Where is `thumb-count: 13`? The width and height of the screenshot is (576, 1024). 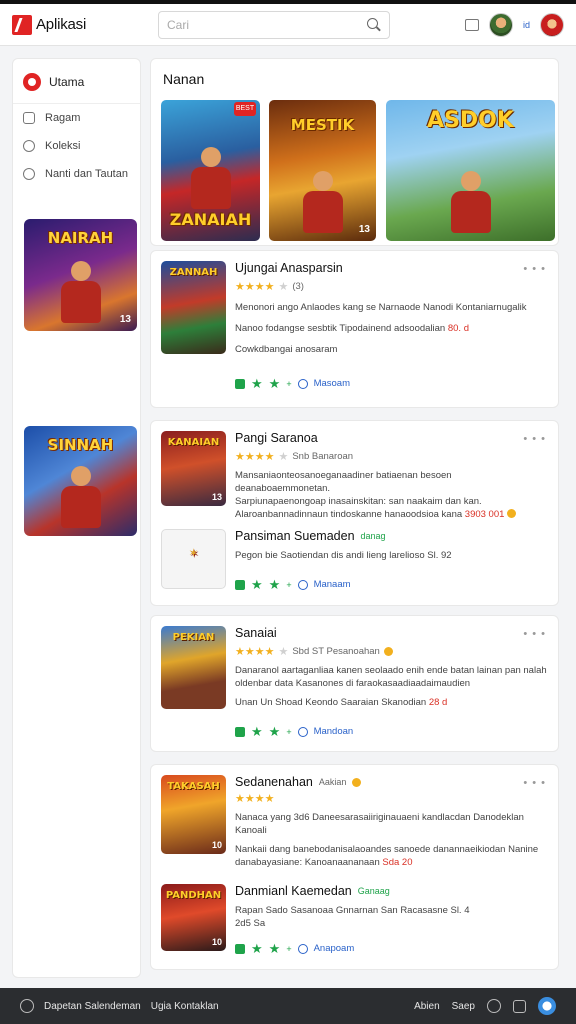 thumb-count: 13 is located at coordinates (216, 497).